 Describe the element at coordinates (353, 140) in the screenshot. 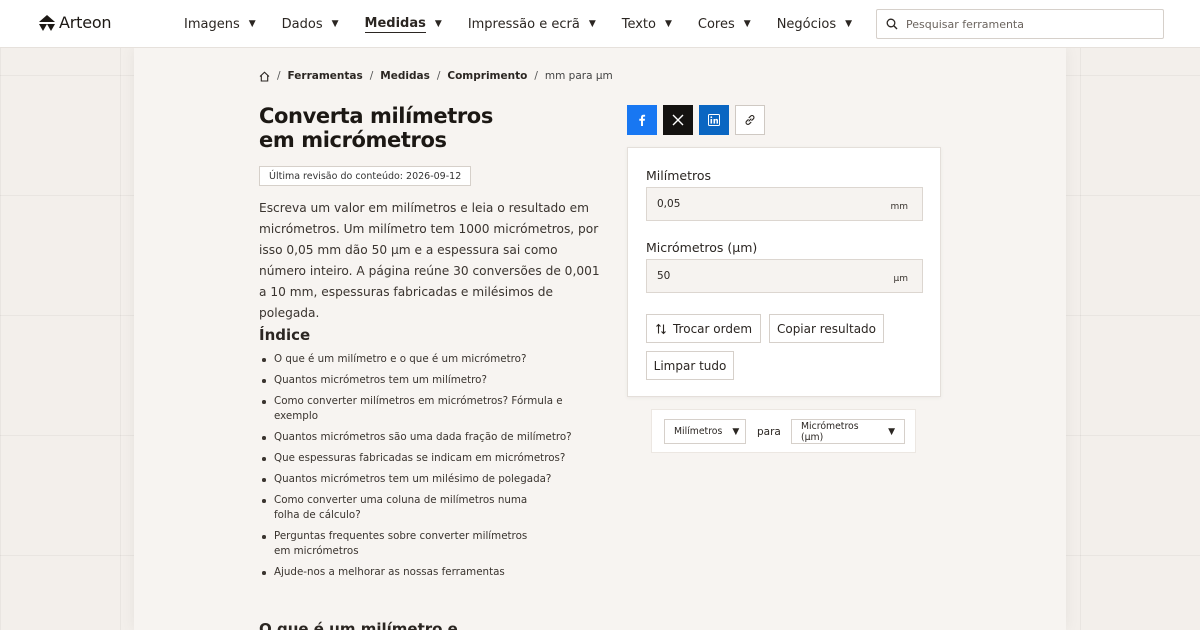

I see `page-title-line-2: em micrómetros` at that location.